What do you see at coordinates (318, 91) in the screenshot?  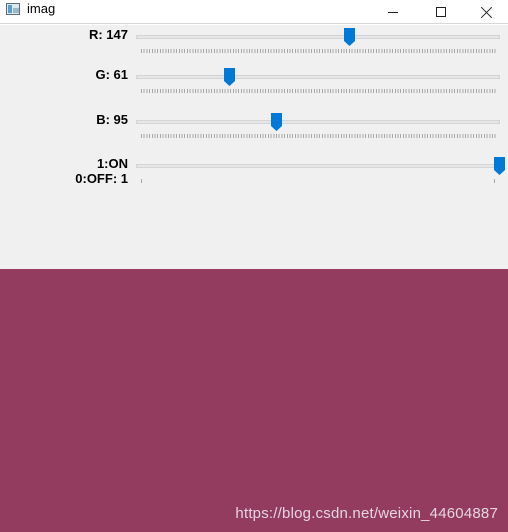 I see `trackbar-g-ticks` at bounding box center [318, 91].